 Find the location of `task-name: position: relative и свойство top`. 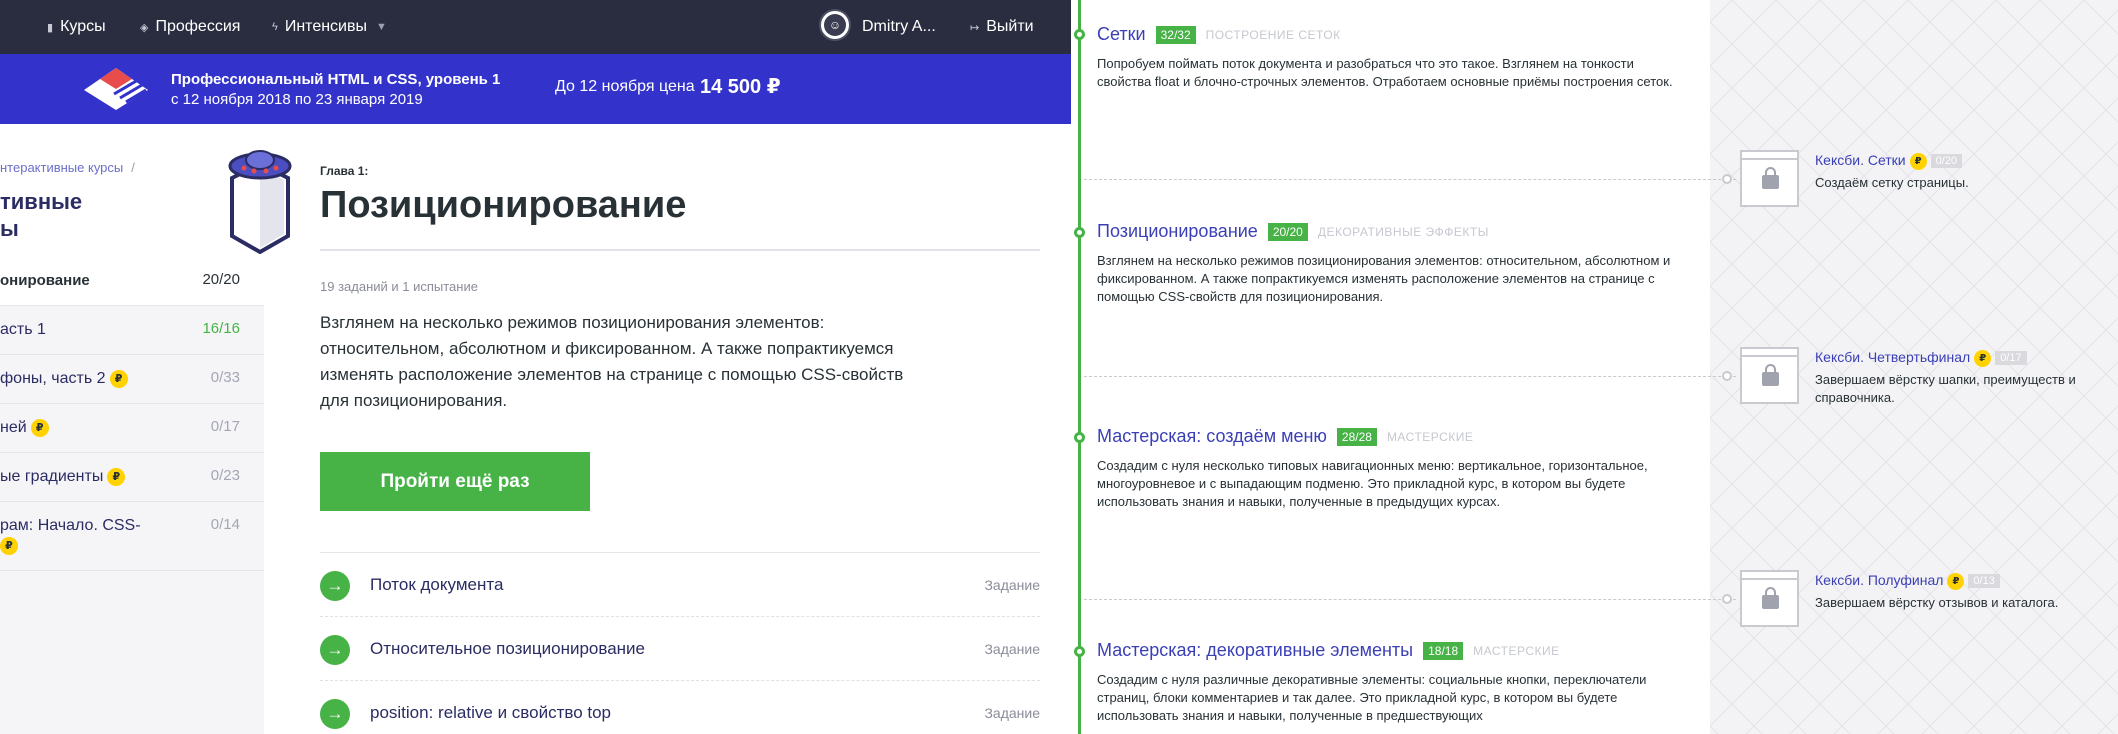

task-name: position: relative и свойство top is located at coordinates (491, 712).